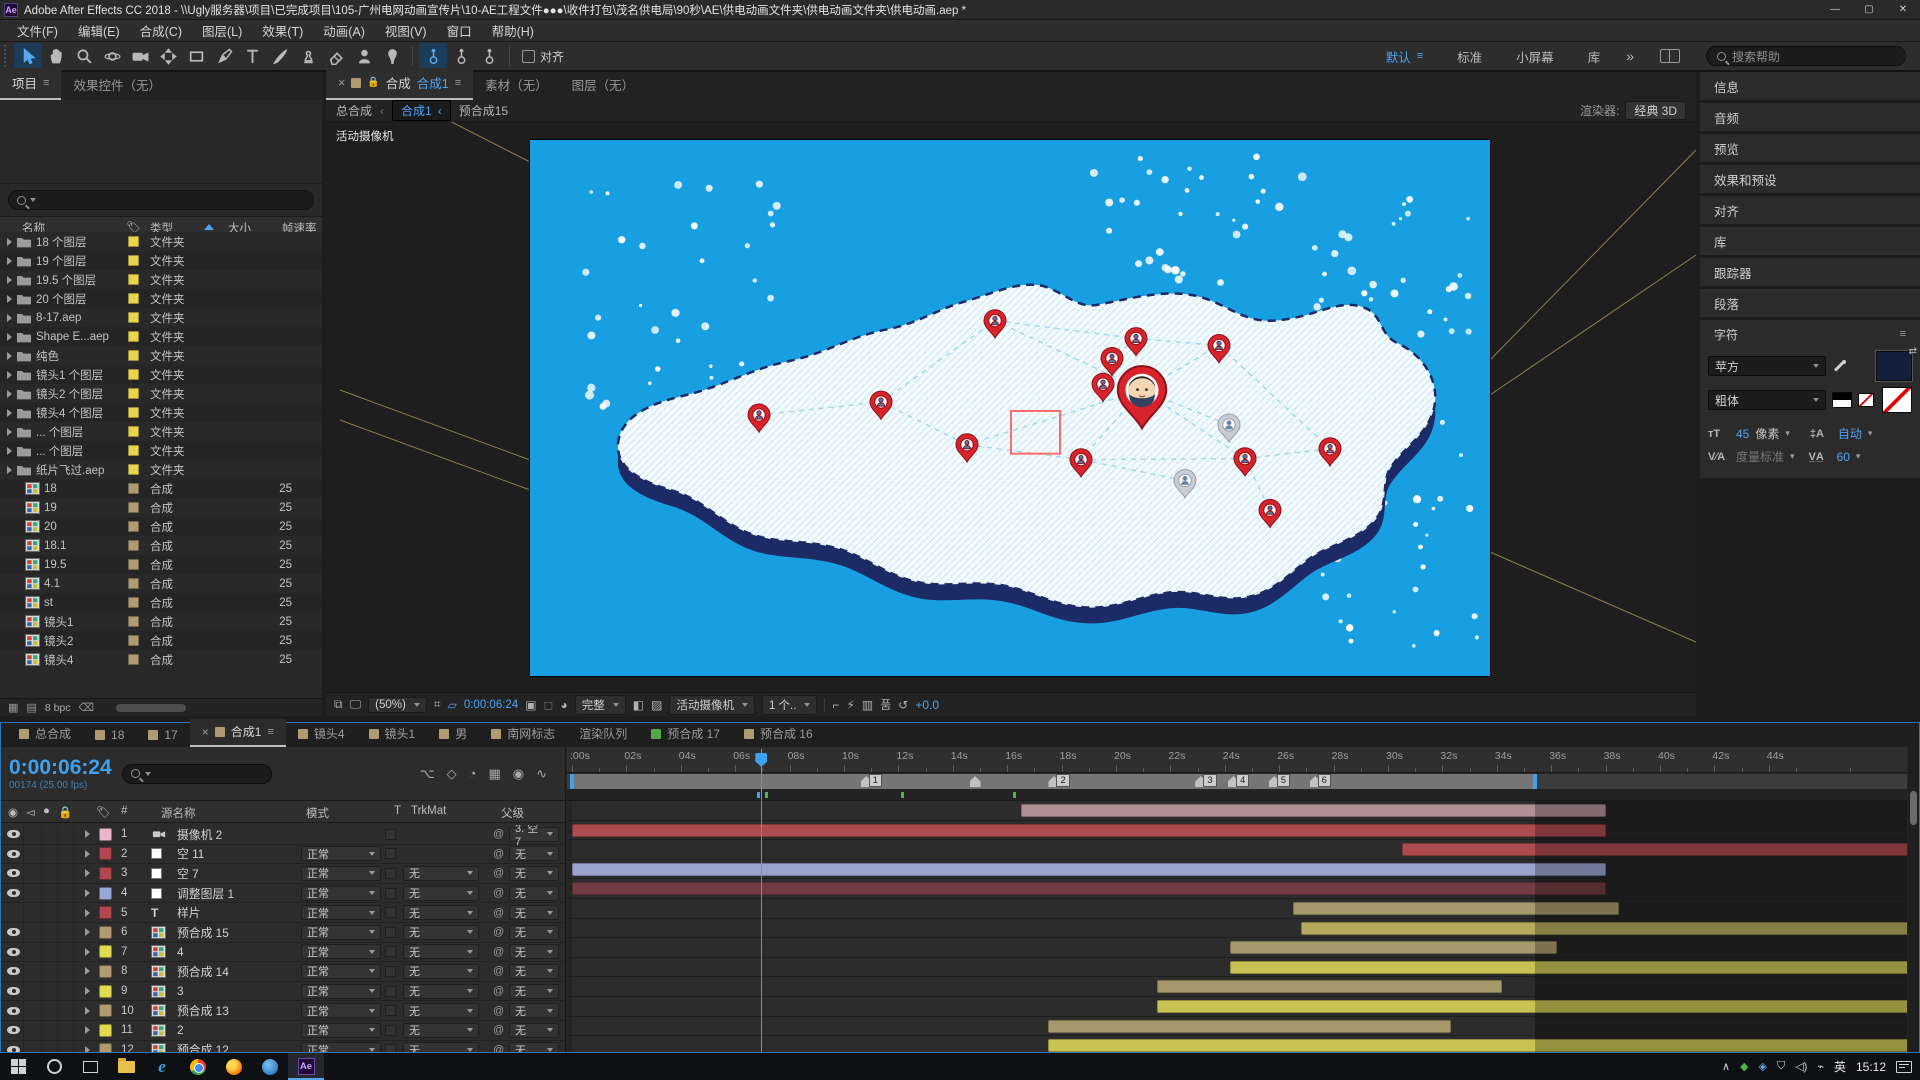 The height and width of the screenshot is (1080, 1920). Describe the element at coordinates (441, 1047) in the screenshot. I see `trkmat-select: 无` at that location.